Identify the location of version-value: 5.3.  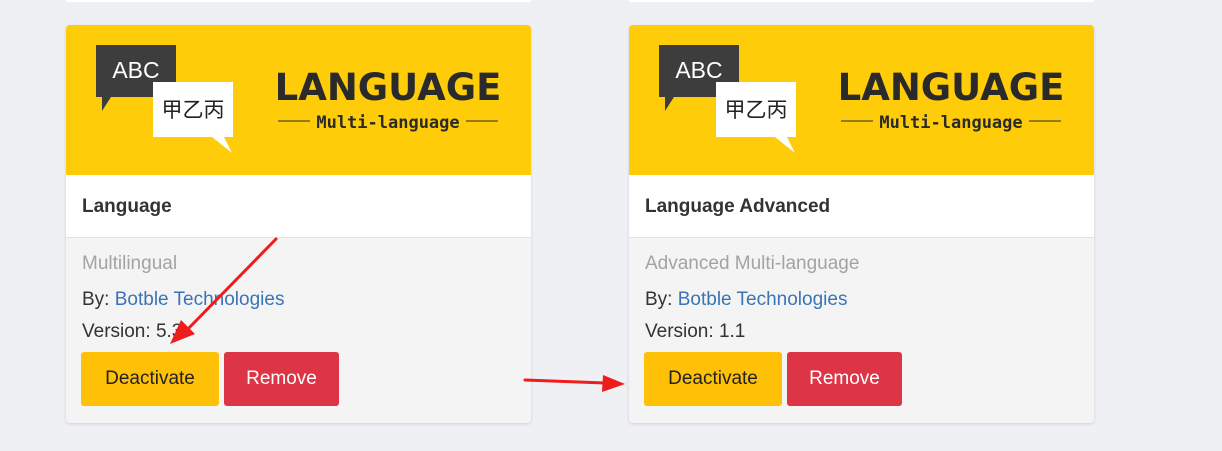
(169, 331).